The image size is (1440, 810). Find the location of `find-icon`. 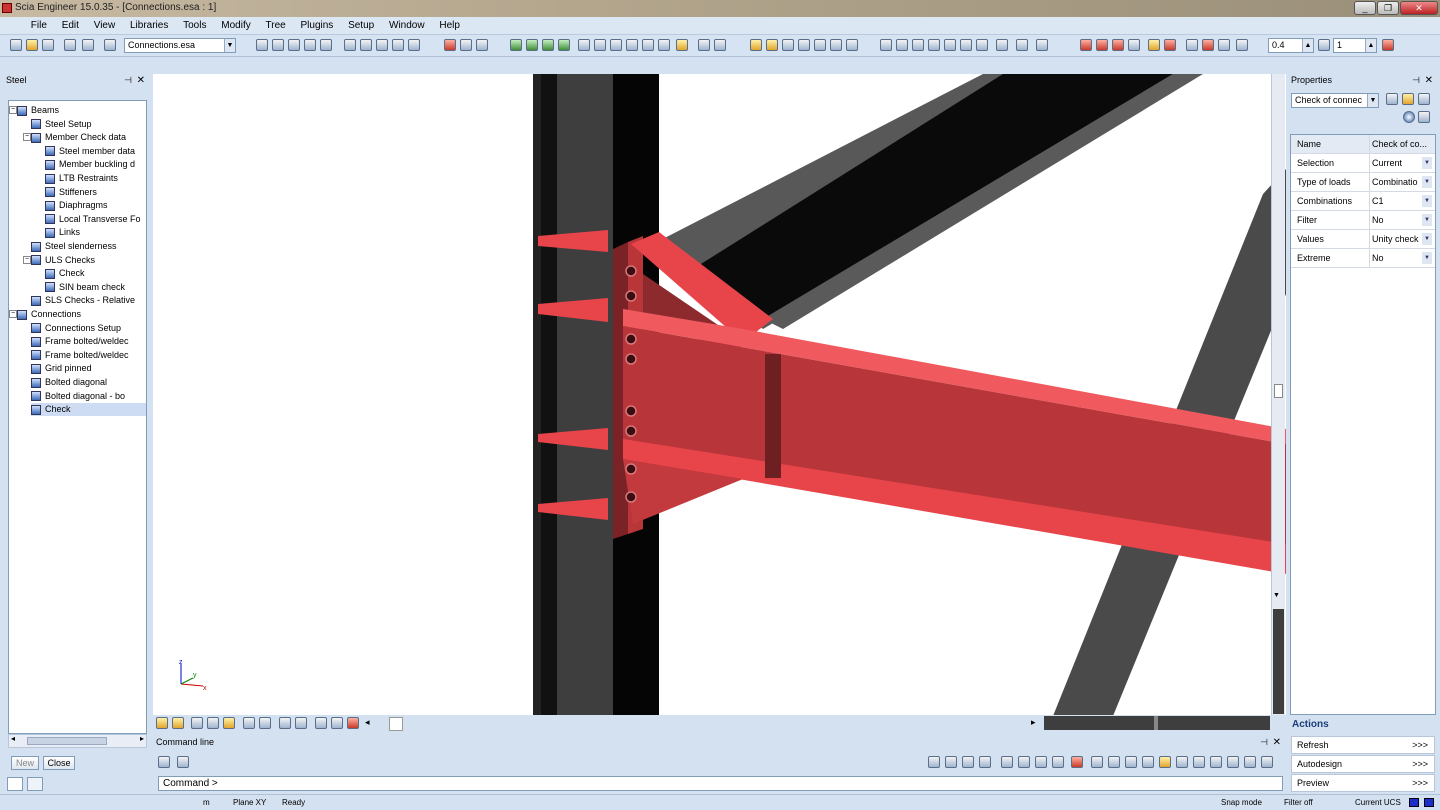

find-icon is located at coordinates (466, 45).